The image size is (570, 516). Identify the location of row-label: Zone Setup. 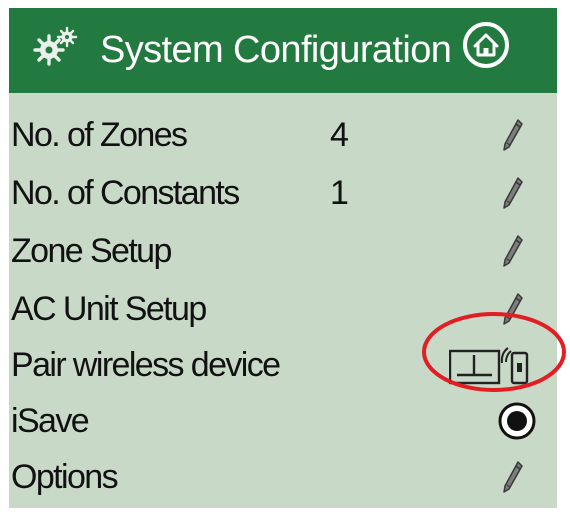
(91, 251).